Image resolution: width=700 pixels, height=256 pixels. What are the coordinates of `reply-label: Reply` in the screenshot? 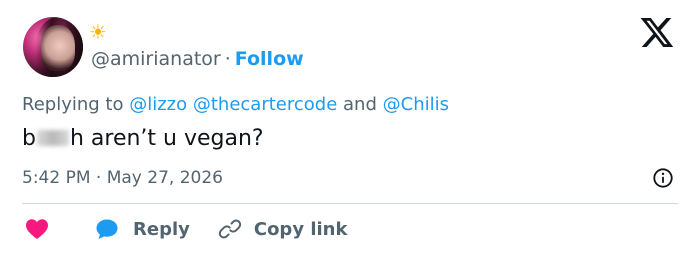 It's located at (161, 229).